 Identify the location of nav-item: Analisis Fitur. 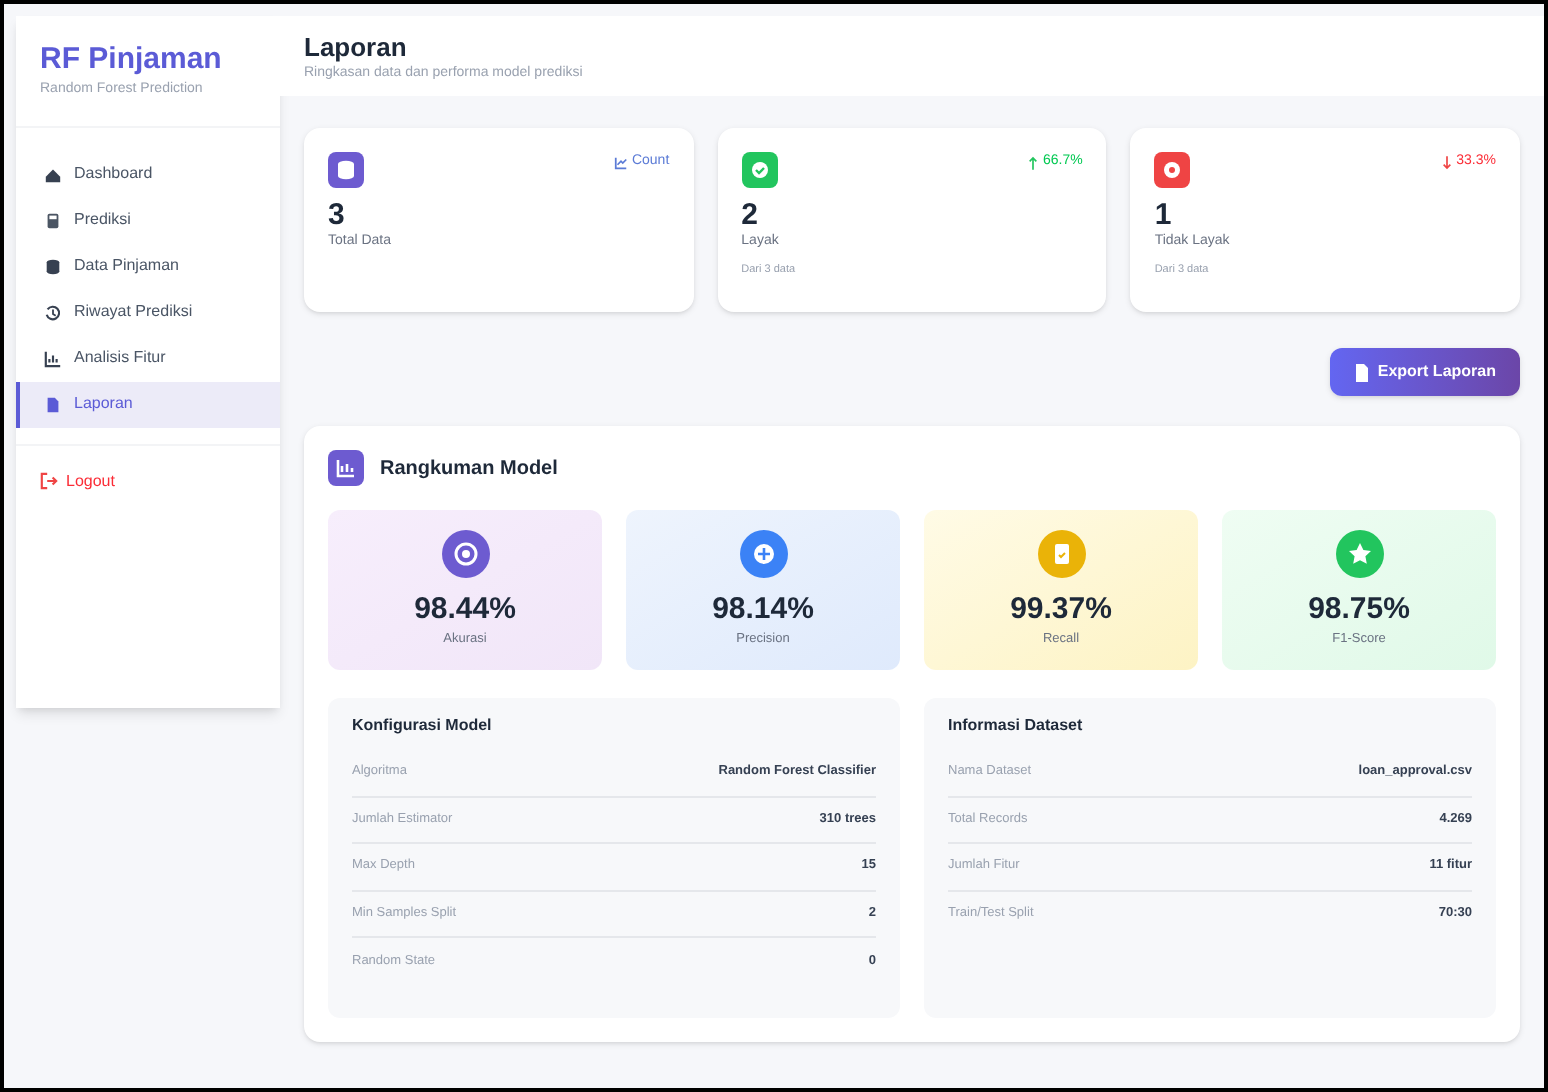
(148, 358).